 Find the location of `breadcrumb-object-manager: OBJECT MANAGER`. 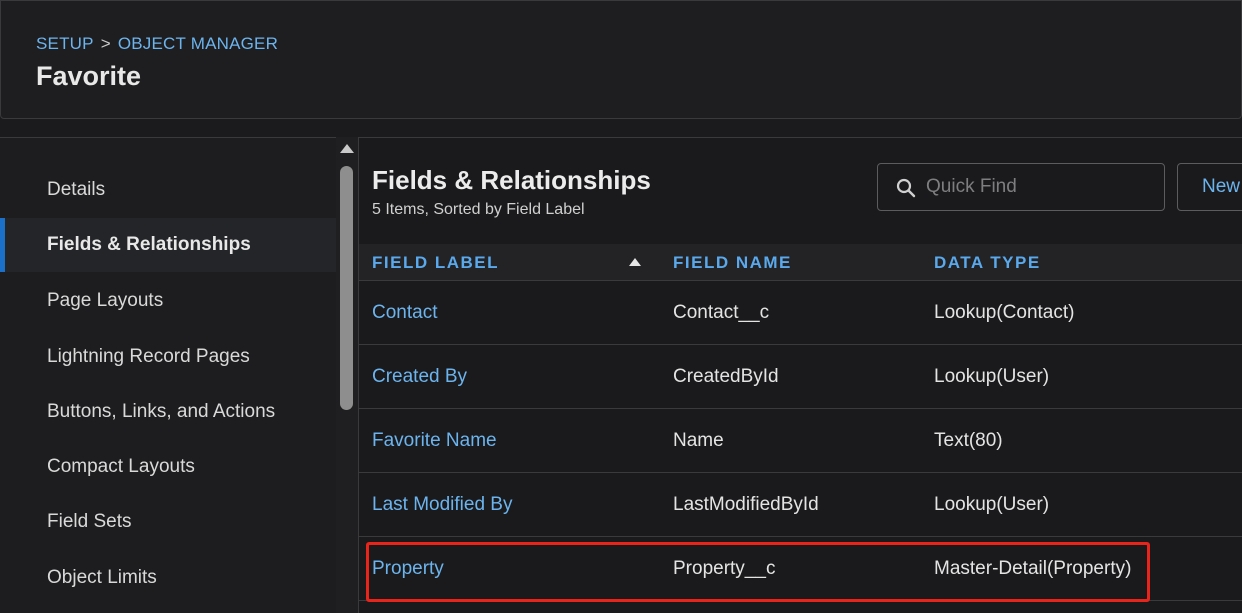

breadcrumb-object-manager: OBJECT MANAGER is located at coordinates (198, 43).